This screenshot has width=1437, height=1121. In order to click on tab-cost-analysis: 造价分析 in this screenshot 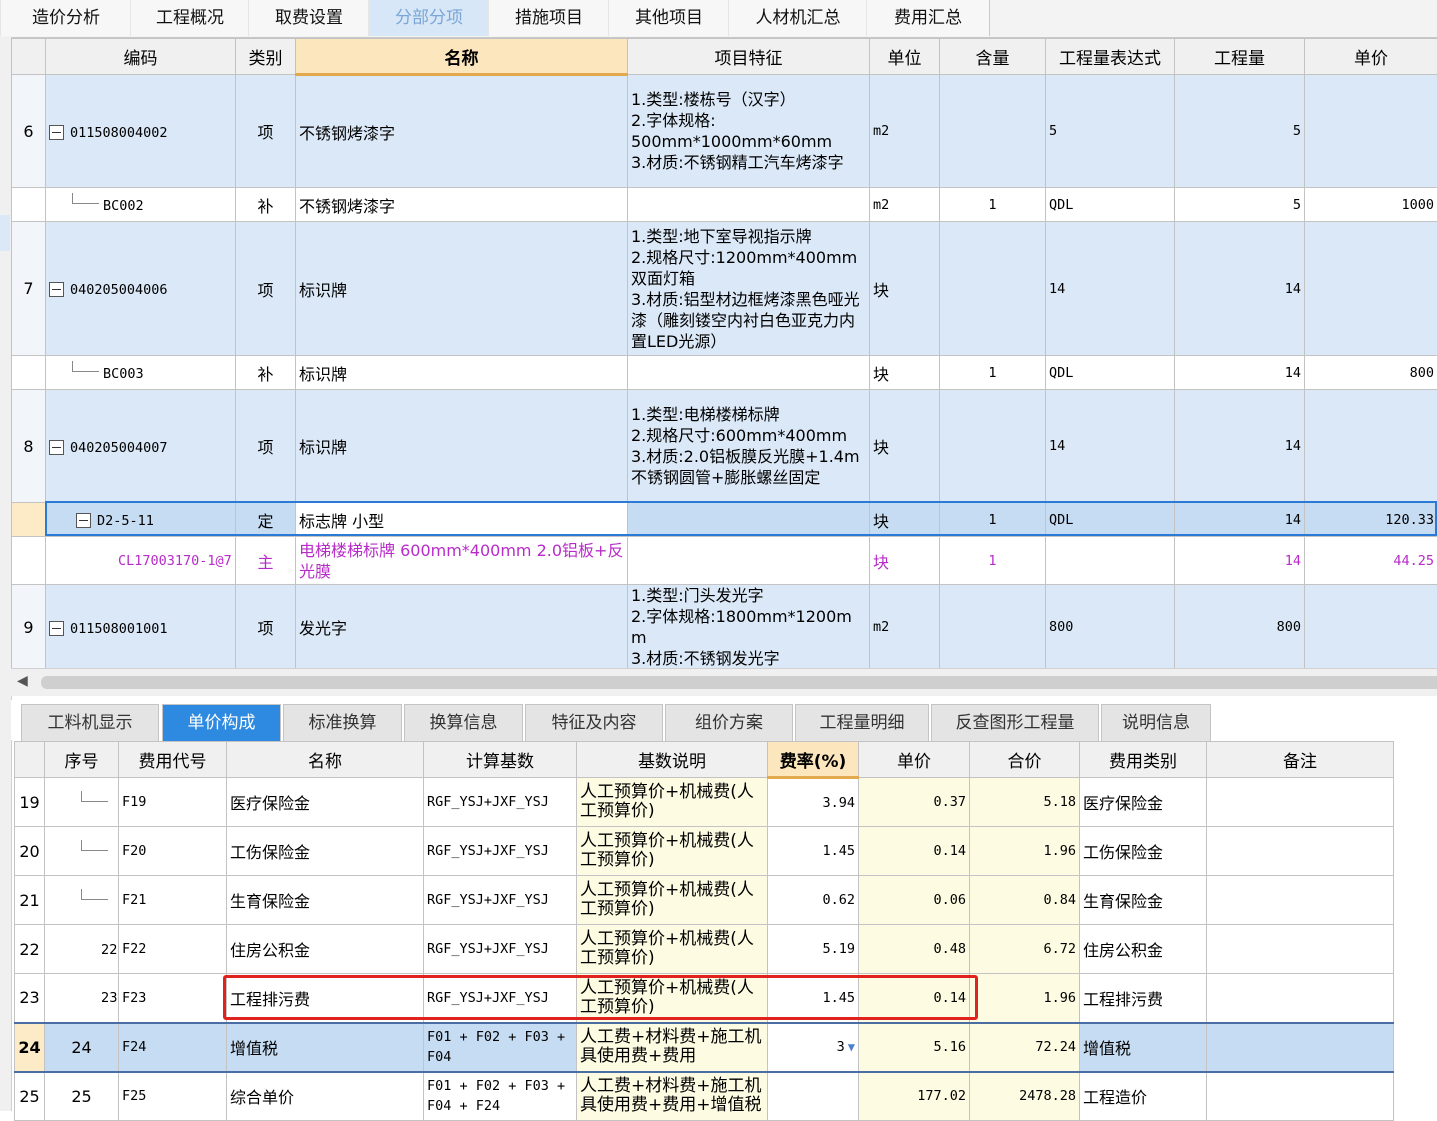, I will do `click(66, 18)`.